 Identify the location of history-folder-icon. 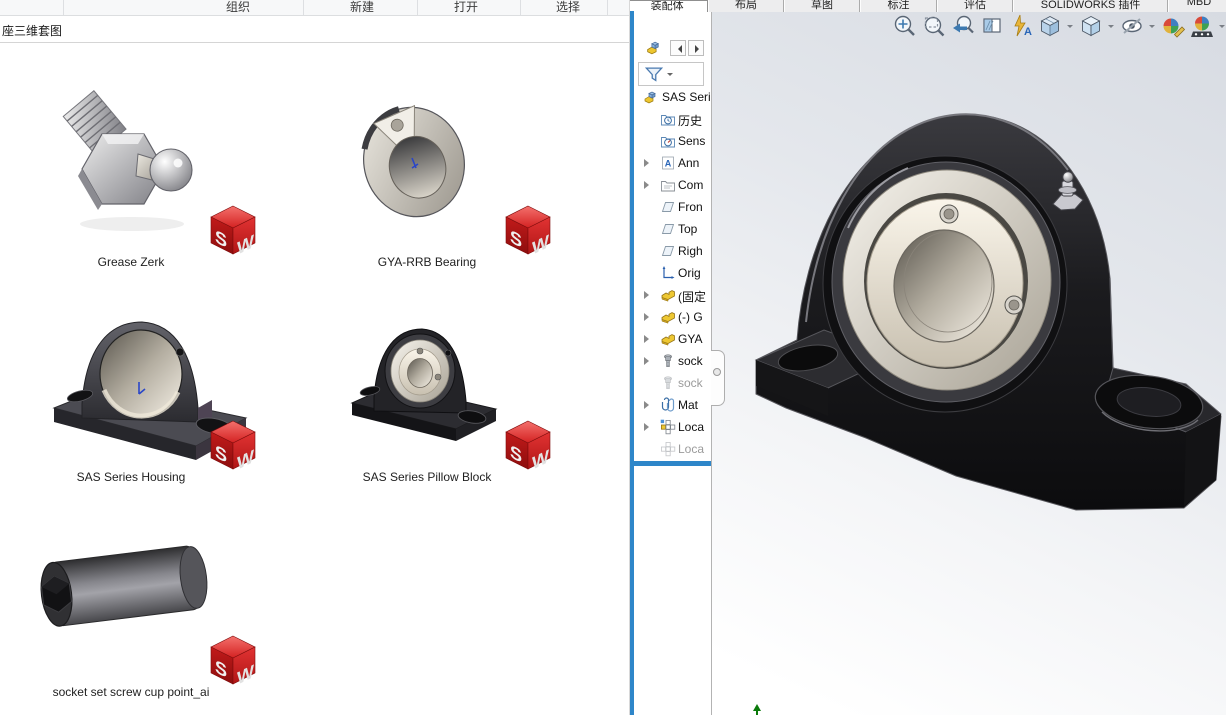
(668, 120).